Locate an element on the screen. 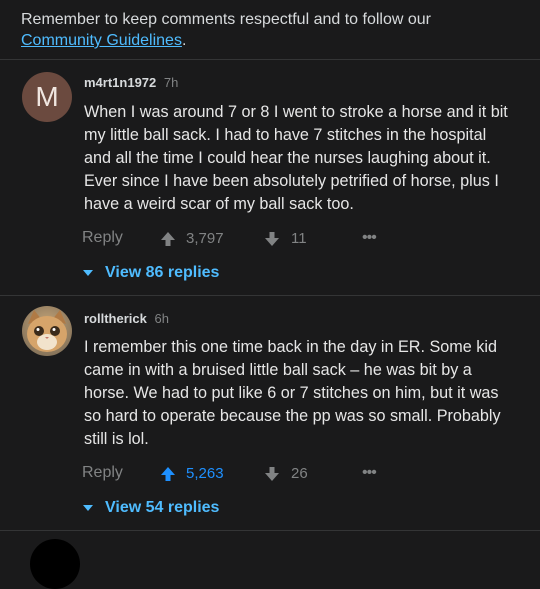 The height and width of the screenshot is (589, 540). username: m4rt1n1972 is located at coordinates (120, 82).